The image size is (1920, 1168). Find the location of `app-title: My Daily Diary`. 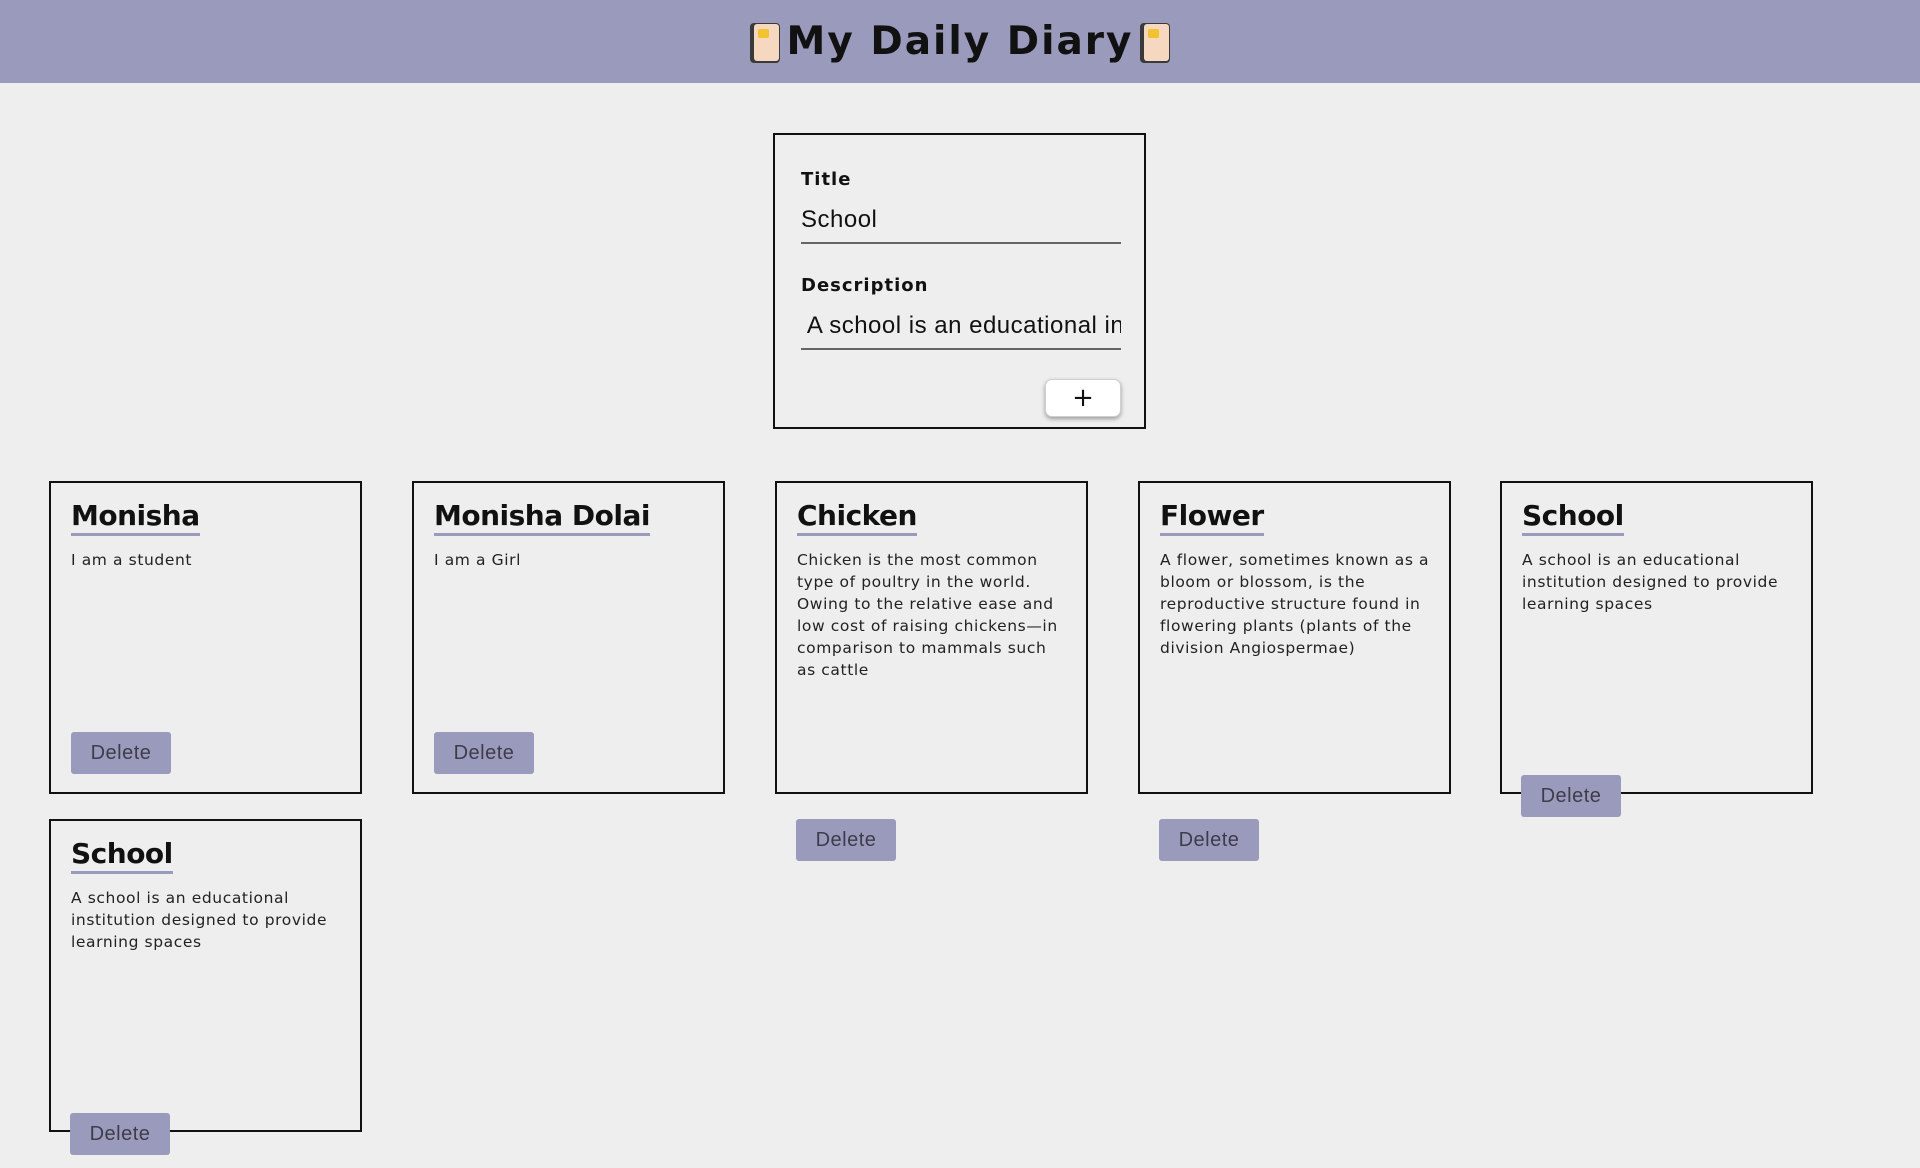

app-title: My Daily Diary is located at coordinates (960, 41).